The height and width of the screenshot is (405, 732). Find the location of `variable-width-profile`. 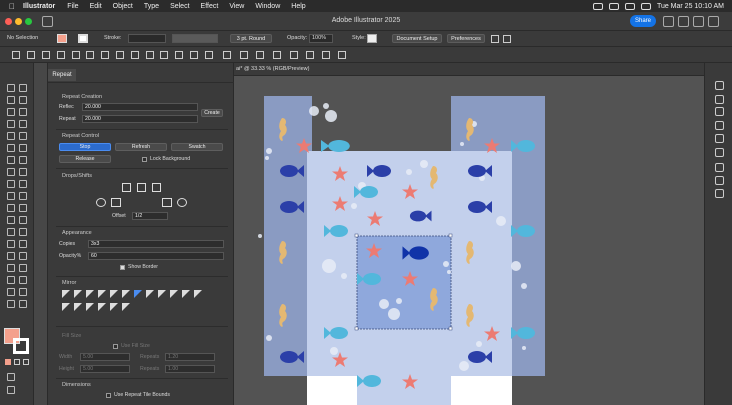

variable-width-profile is located at coordinates (195, 38).